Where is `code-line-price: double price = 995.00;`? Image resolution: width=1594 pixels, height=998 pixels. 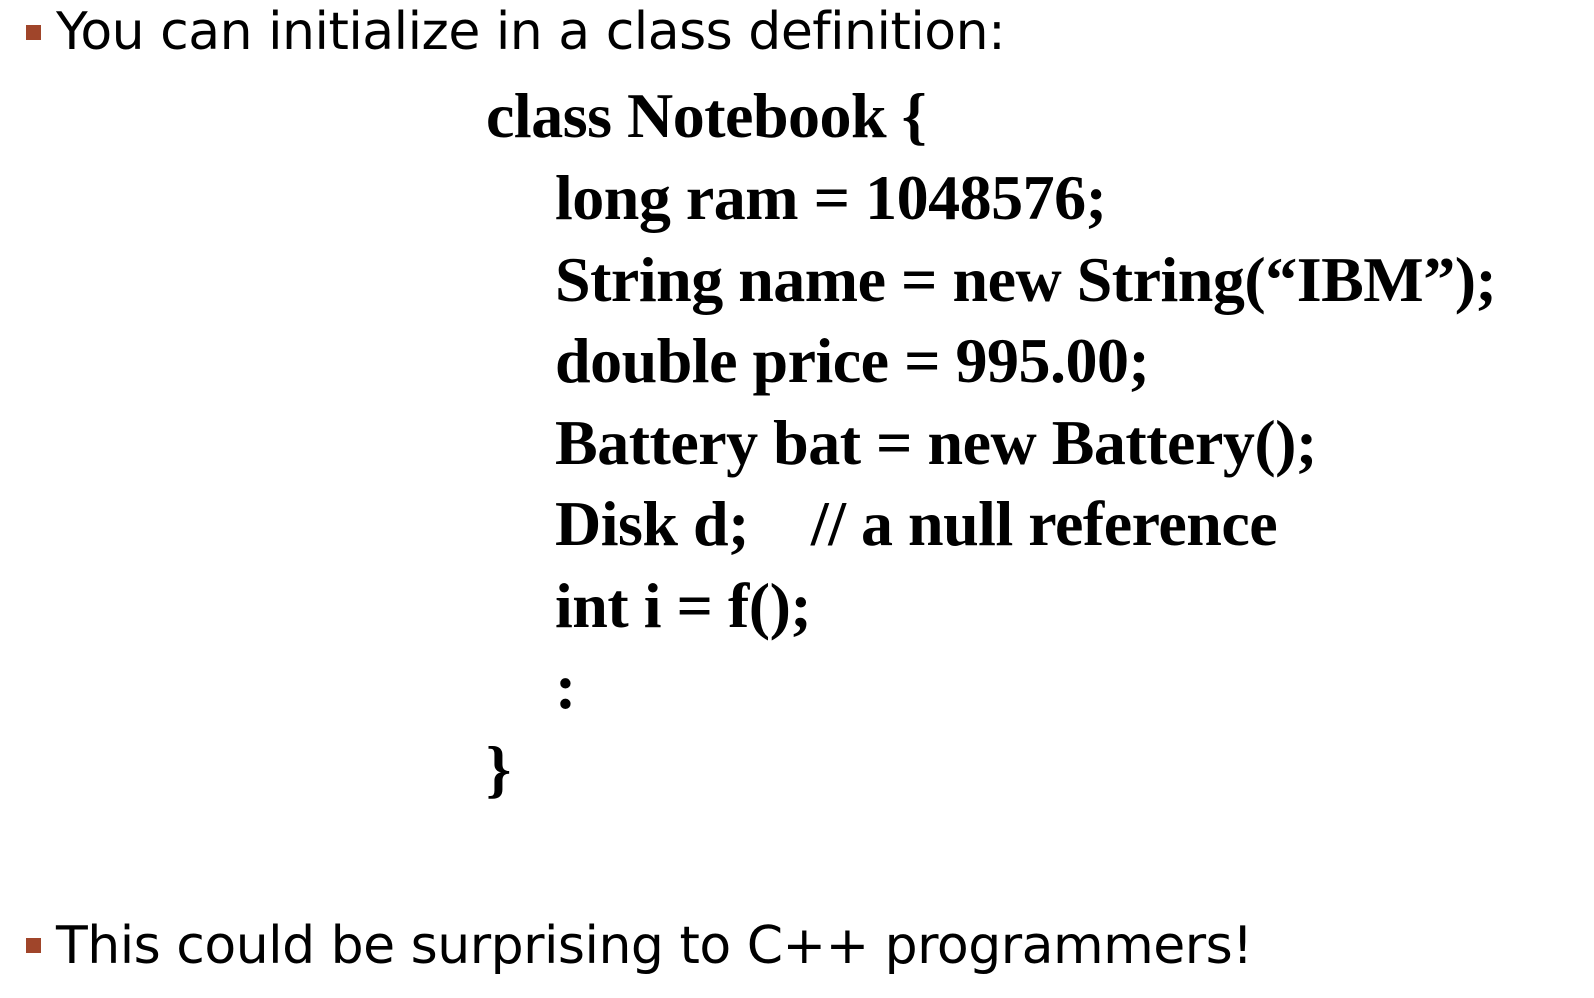 code-line-price: double price = 995.00; is located at coordinates (852, 360).